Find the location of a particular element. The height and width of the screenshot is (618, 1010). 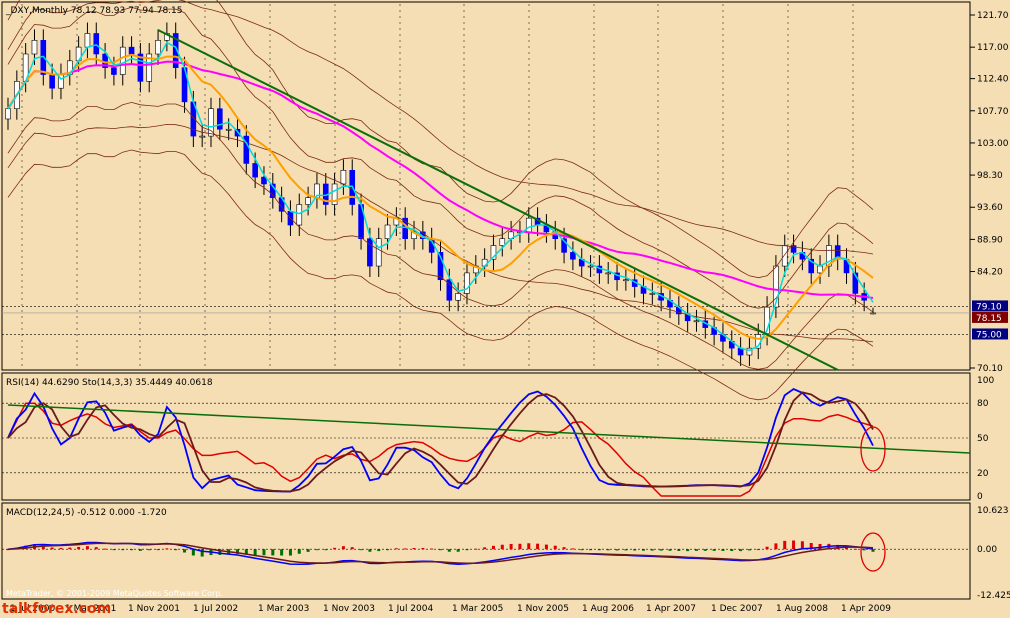

x-tick-label: 1 Nov 2001 is located at coordinates (154, 609).